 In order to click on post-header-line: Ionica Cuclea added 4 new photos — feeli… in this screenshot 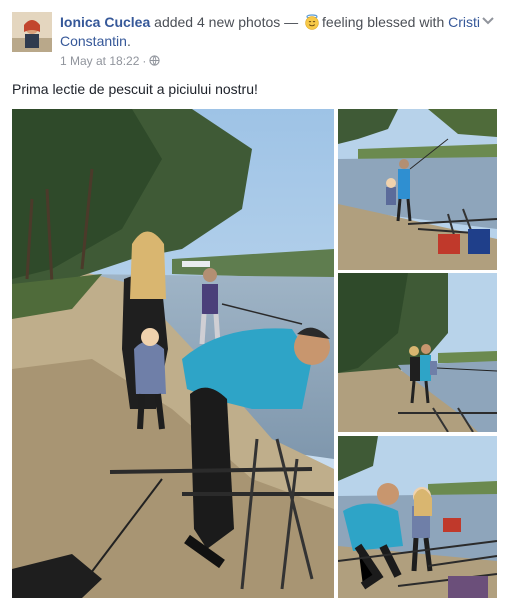, I will do `click(270, 32)`.